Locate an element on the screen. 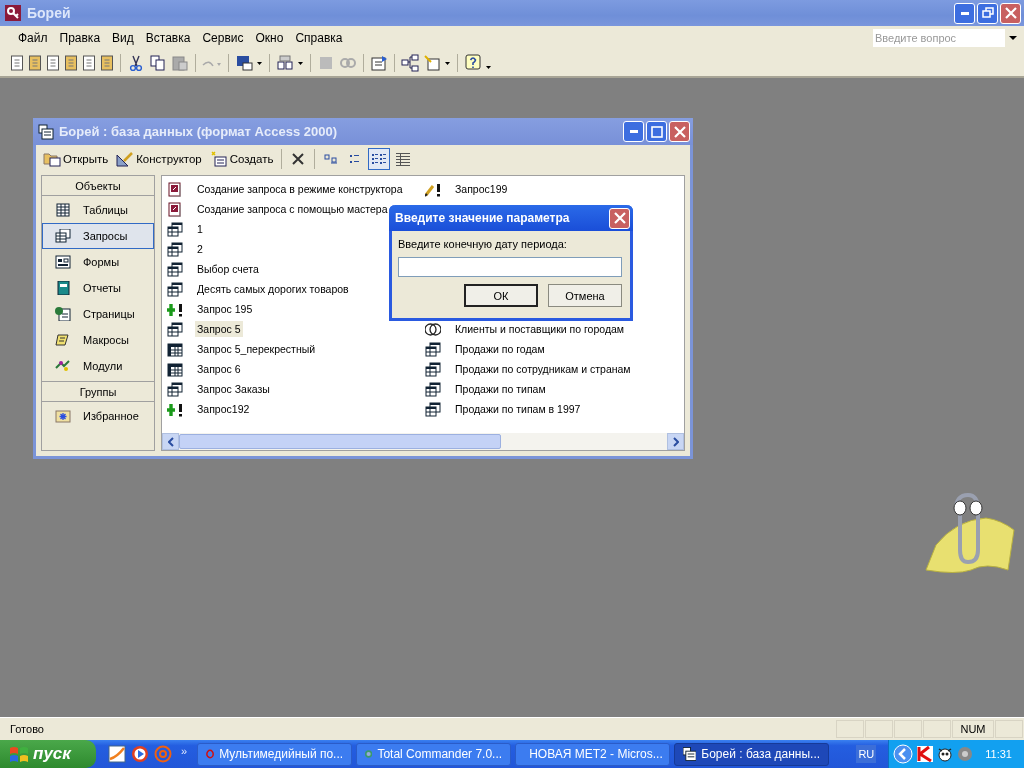 This screenshot has height=768, width=1024. chart-icon is located at coordinates (117, 754).